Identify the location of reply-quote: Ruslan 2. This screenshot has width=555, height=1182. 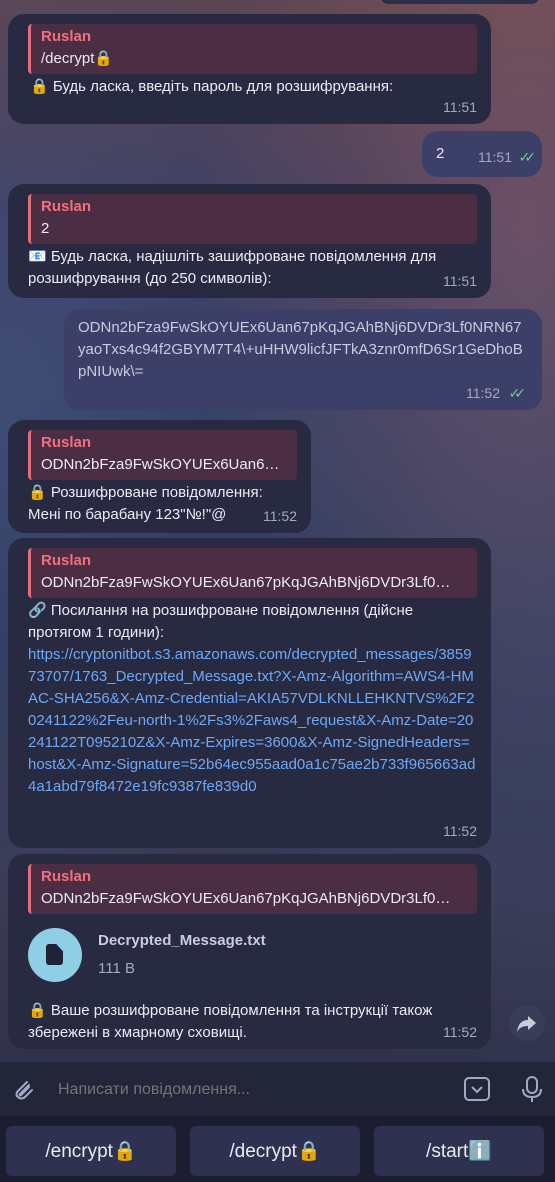
(252, 219).